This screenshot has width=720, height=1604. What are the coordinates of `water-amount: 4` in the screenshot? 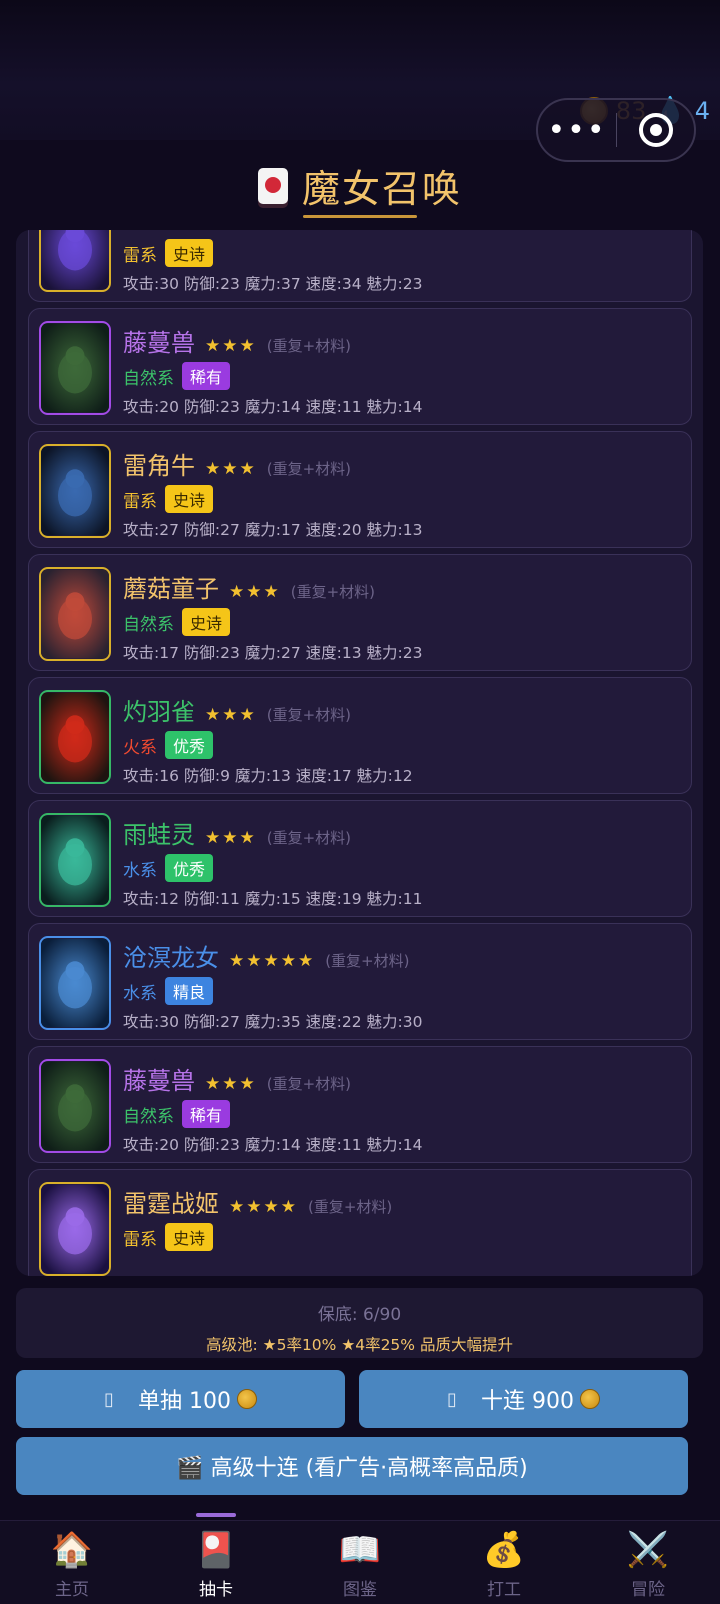 It's located at (702, 111).